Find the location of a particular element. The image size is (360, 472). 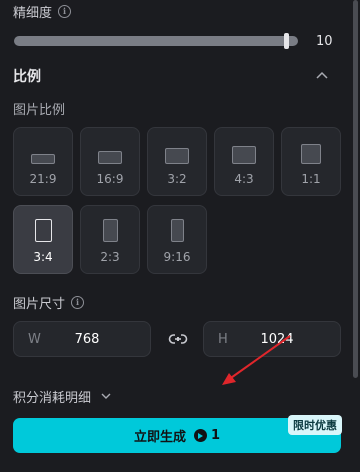

ratio-4-3-icon is located at coordinates (244, 155).